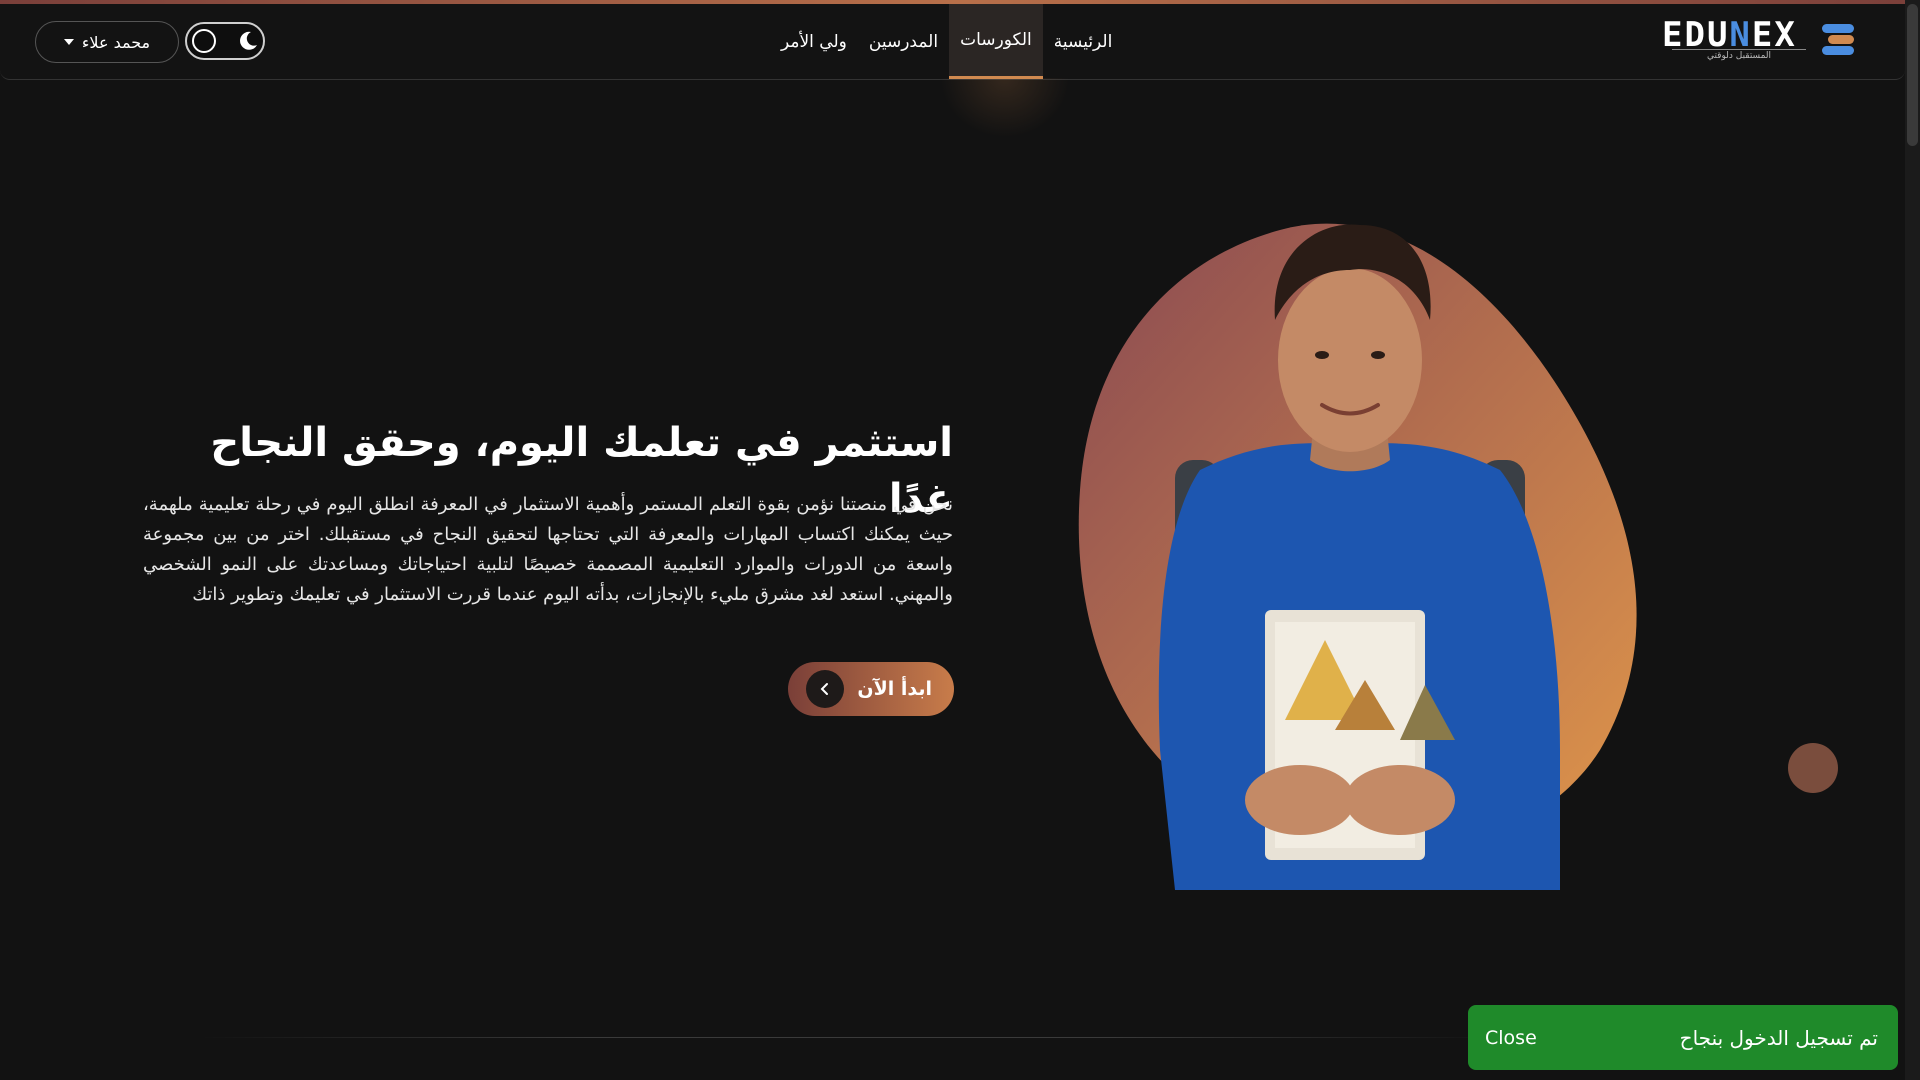  I want to click on scrollbar-thumb, so click(1912, 75).